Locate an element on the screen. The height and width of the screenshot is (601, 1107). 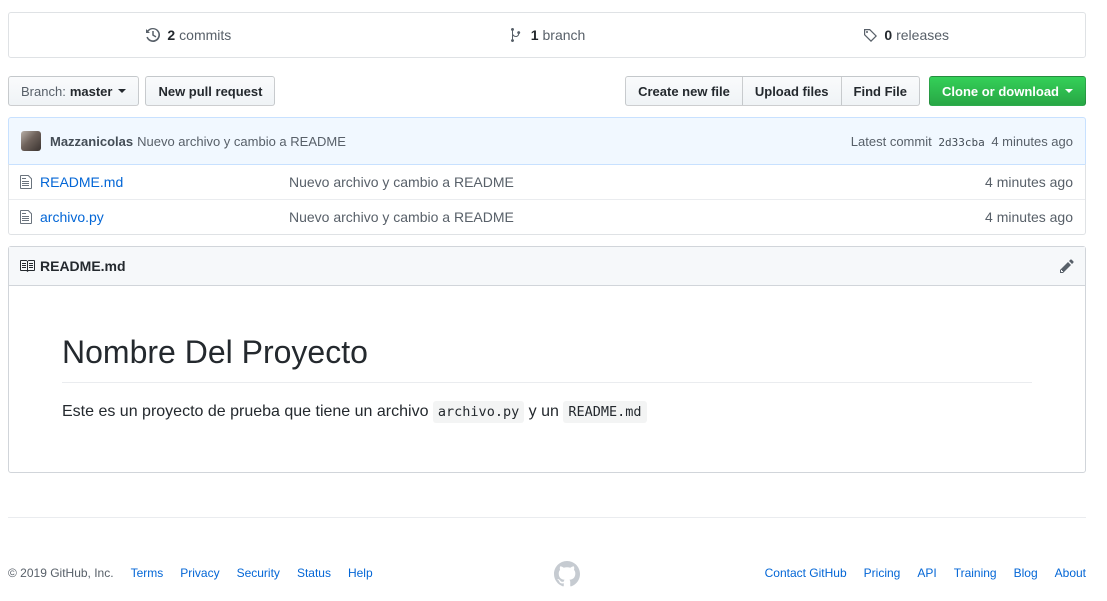
branches-link: 1 branch is located at coordinates (547, 35).